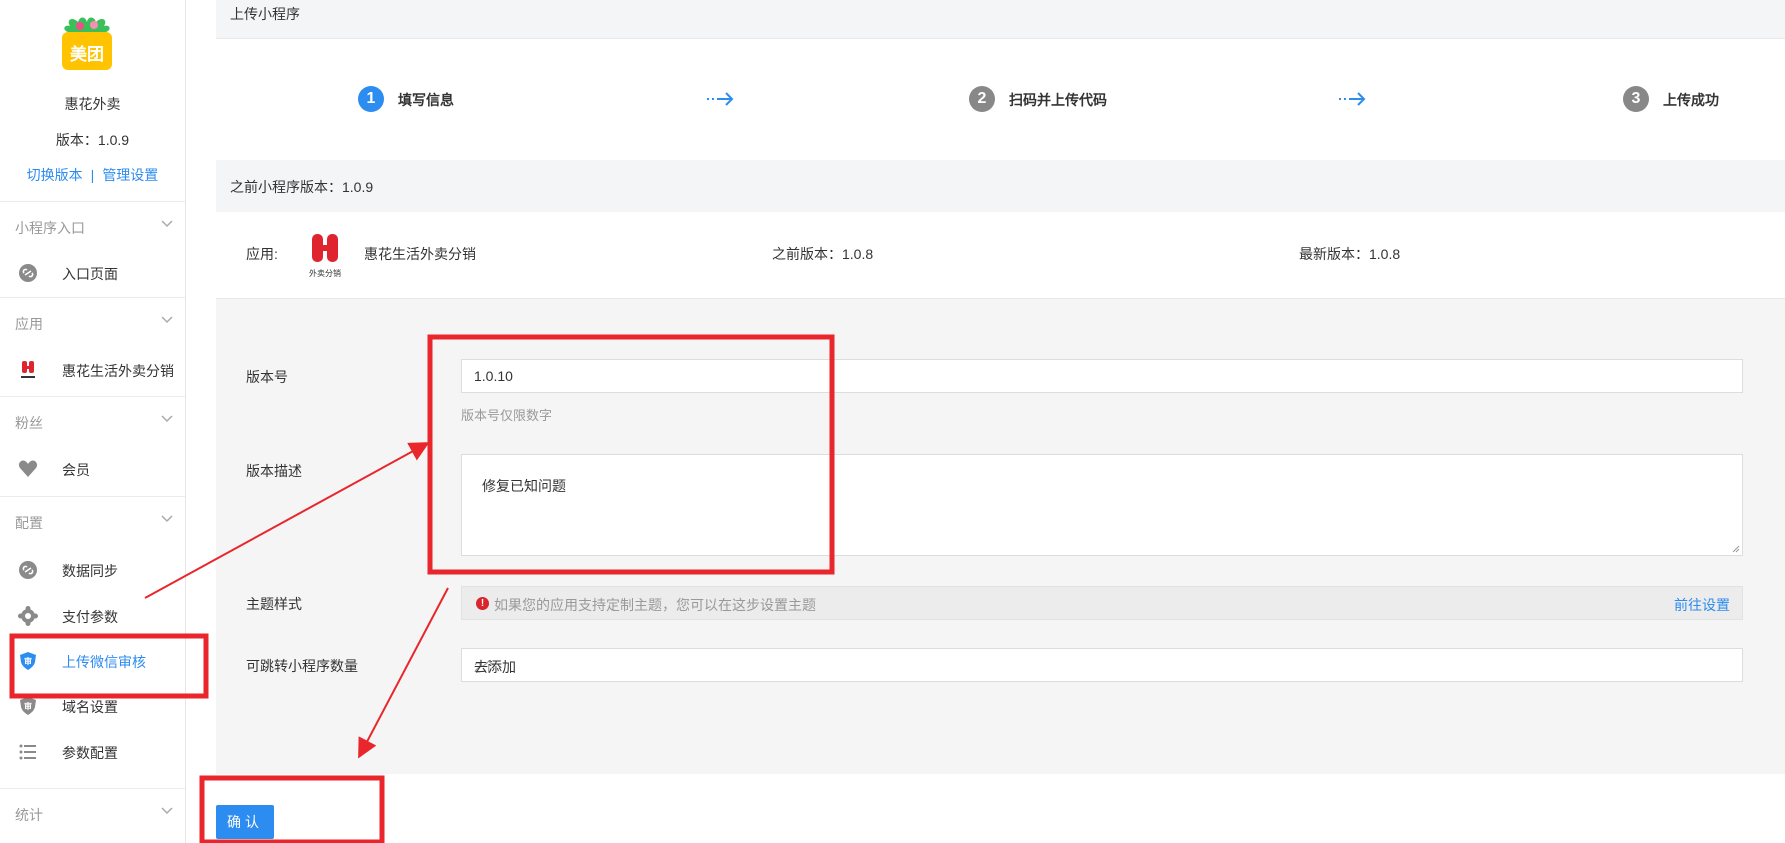  What do you see at coordinates (524, 486) in the screenshot?
I see `description-value: 修复已知问题` at bounding box center [524, 486].